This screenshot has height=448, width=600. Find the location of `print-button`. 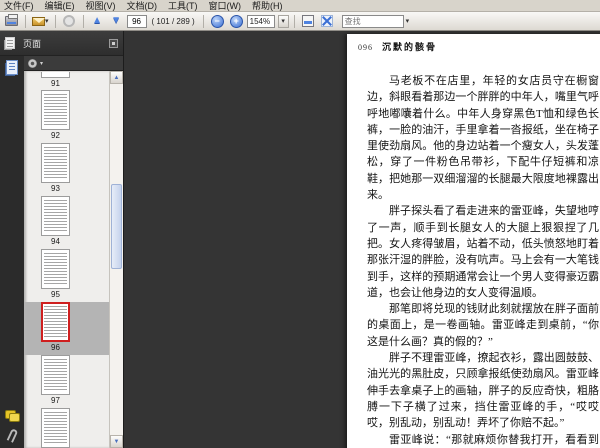

print-button is located at coordinates (11, 21).